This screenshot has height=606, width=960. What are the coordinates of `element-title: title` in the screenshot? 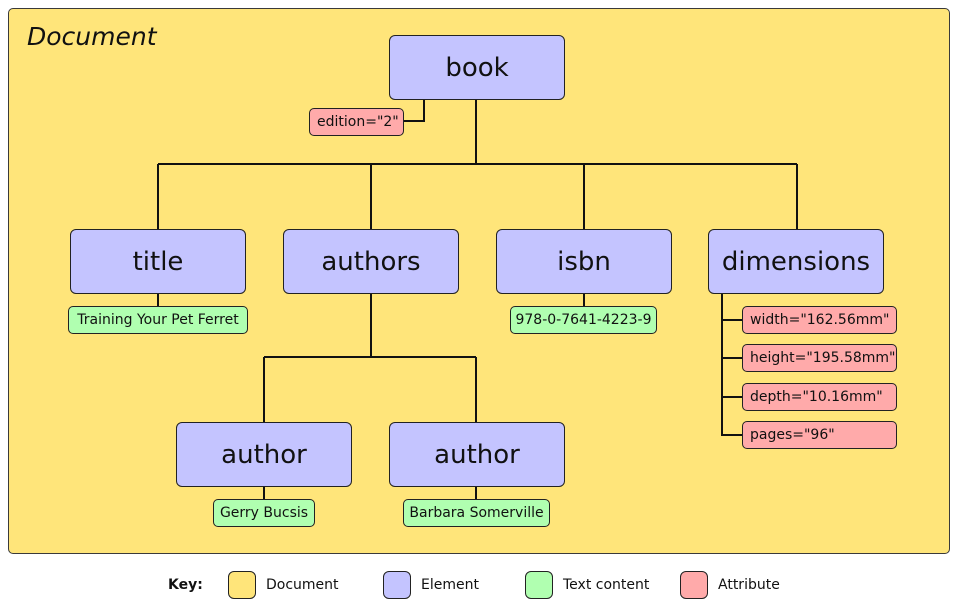 It's located at (158, 261).